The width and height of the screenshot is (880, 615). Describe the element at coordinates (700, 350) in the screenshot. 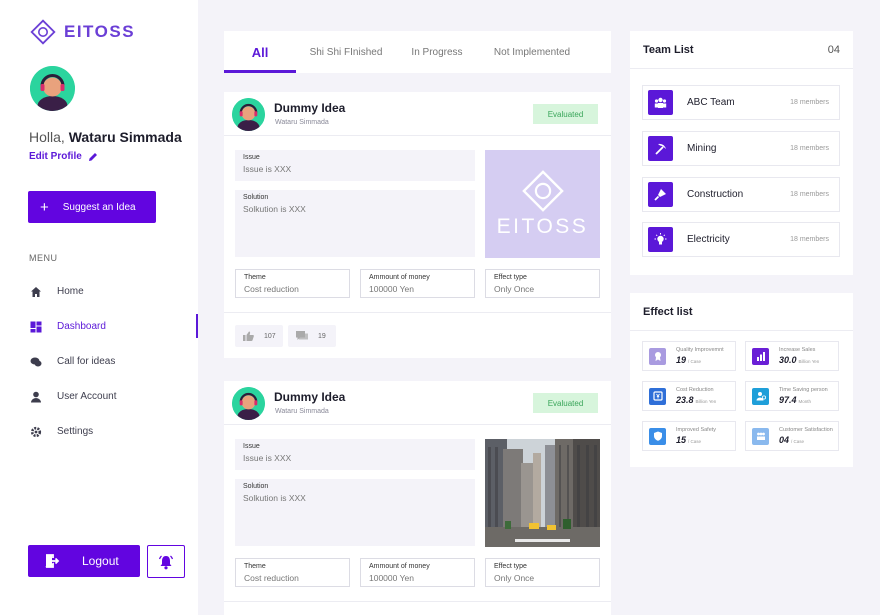

I see `effect-name: Quality Improvemnt` at that location.